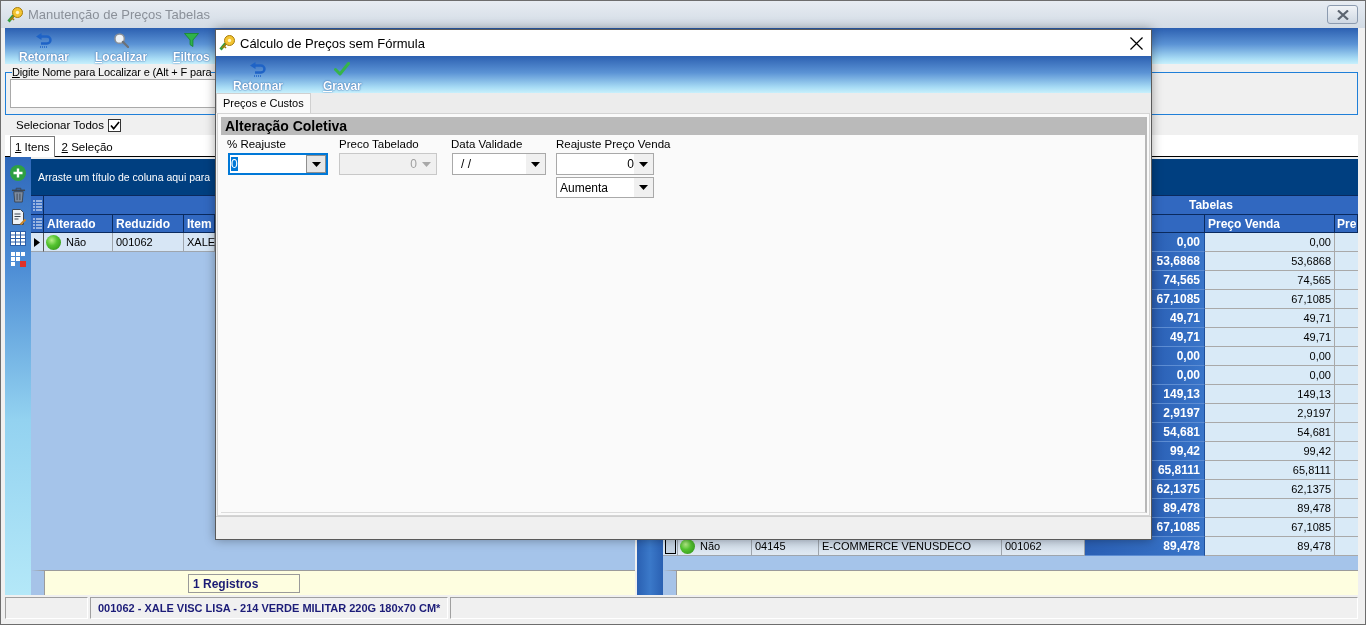  I want to click on search-label: Digite Nome para Localizar e (Alt + F para, so click(112, 72).